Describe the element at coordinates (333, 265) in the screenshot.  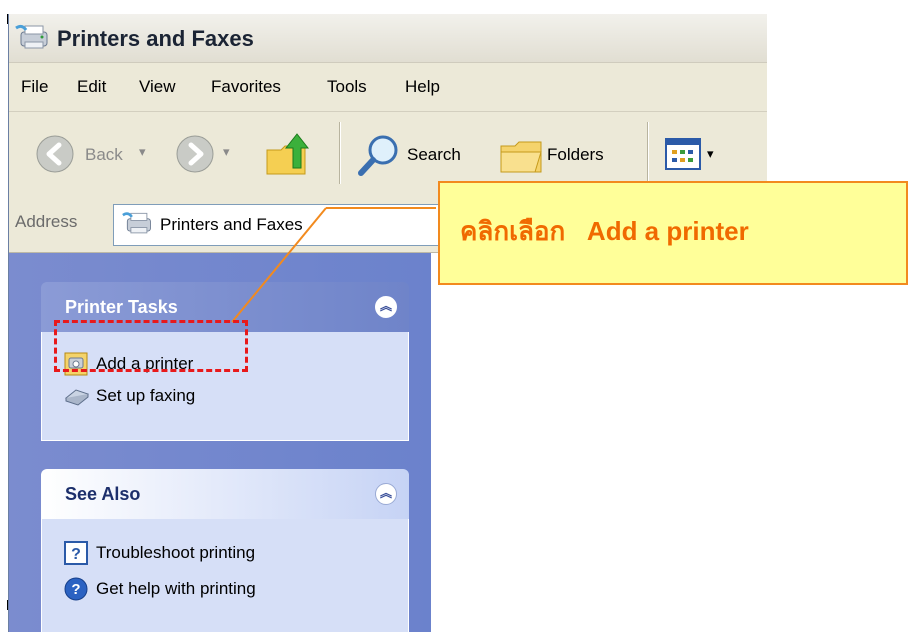
I see `callout-connector` at that location.